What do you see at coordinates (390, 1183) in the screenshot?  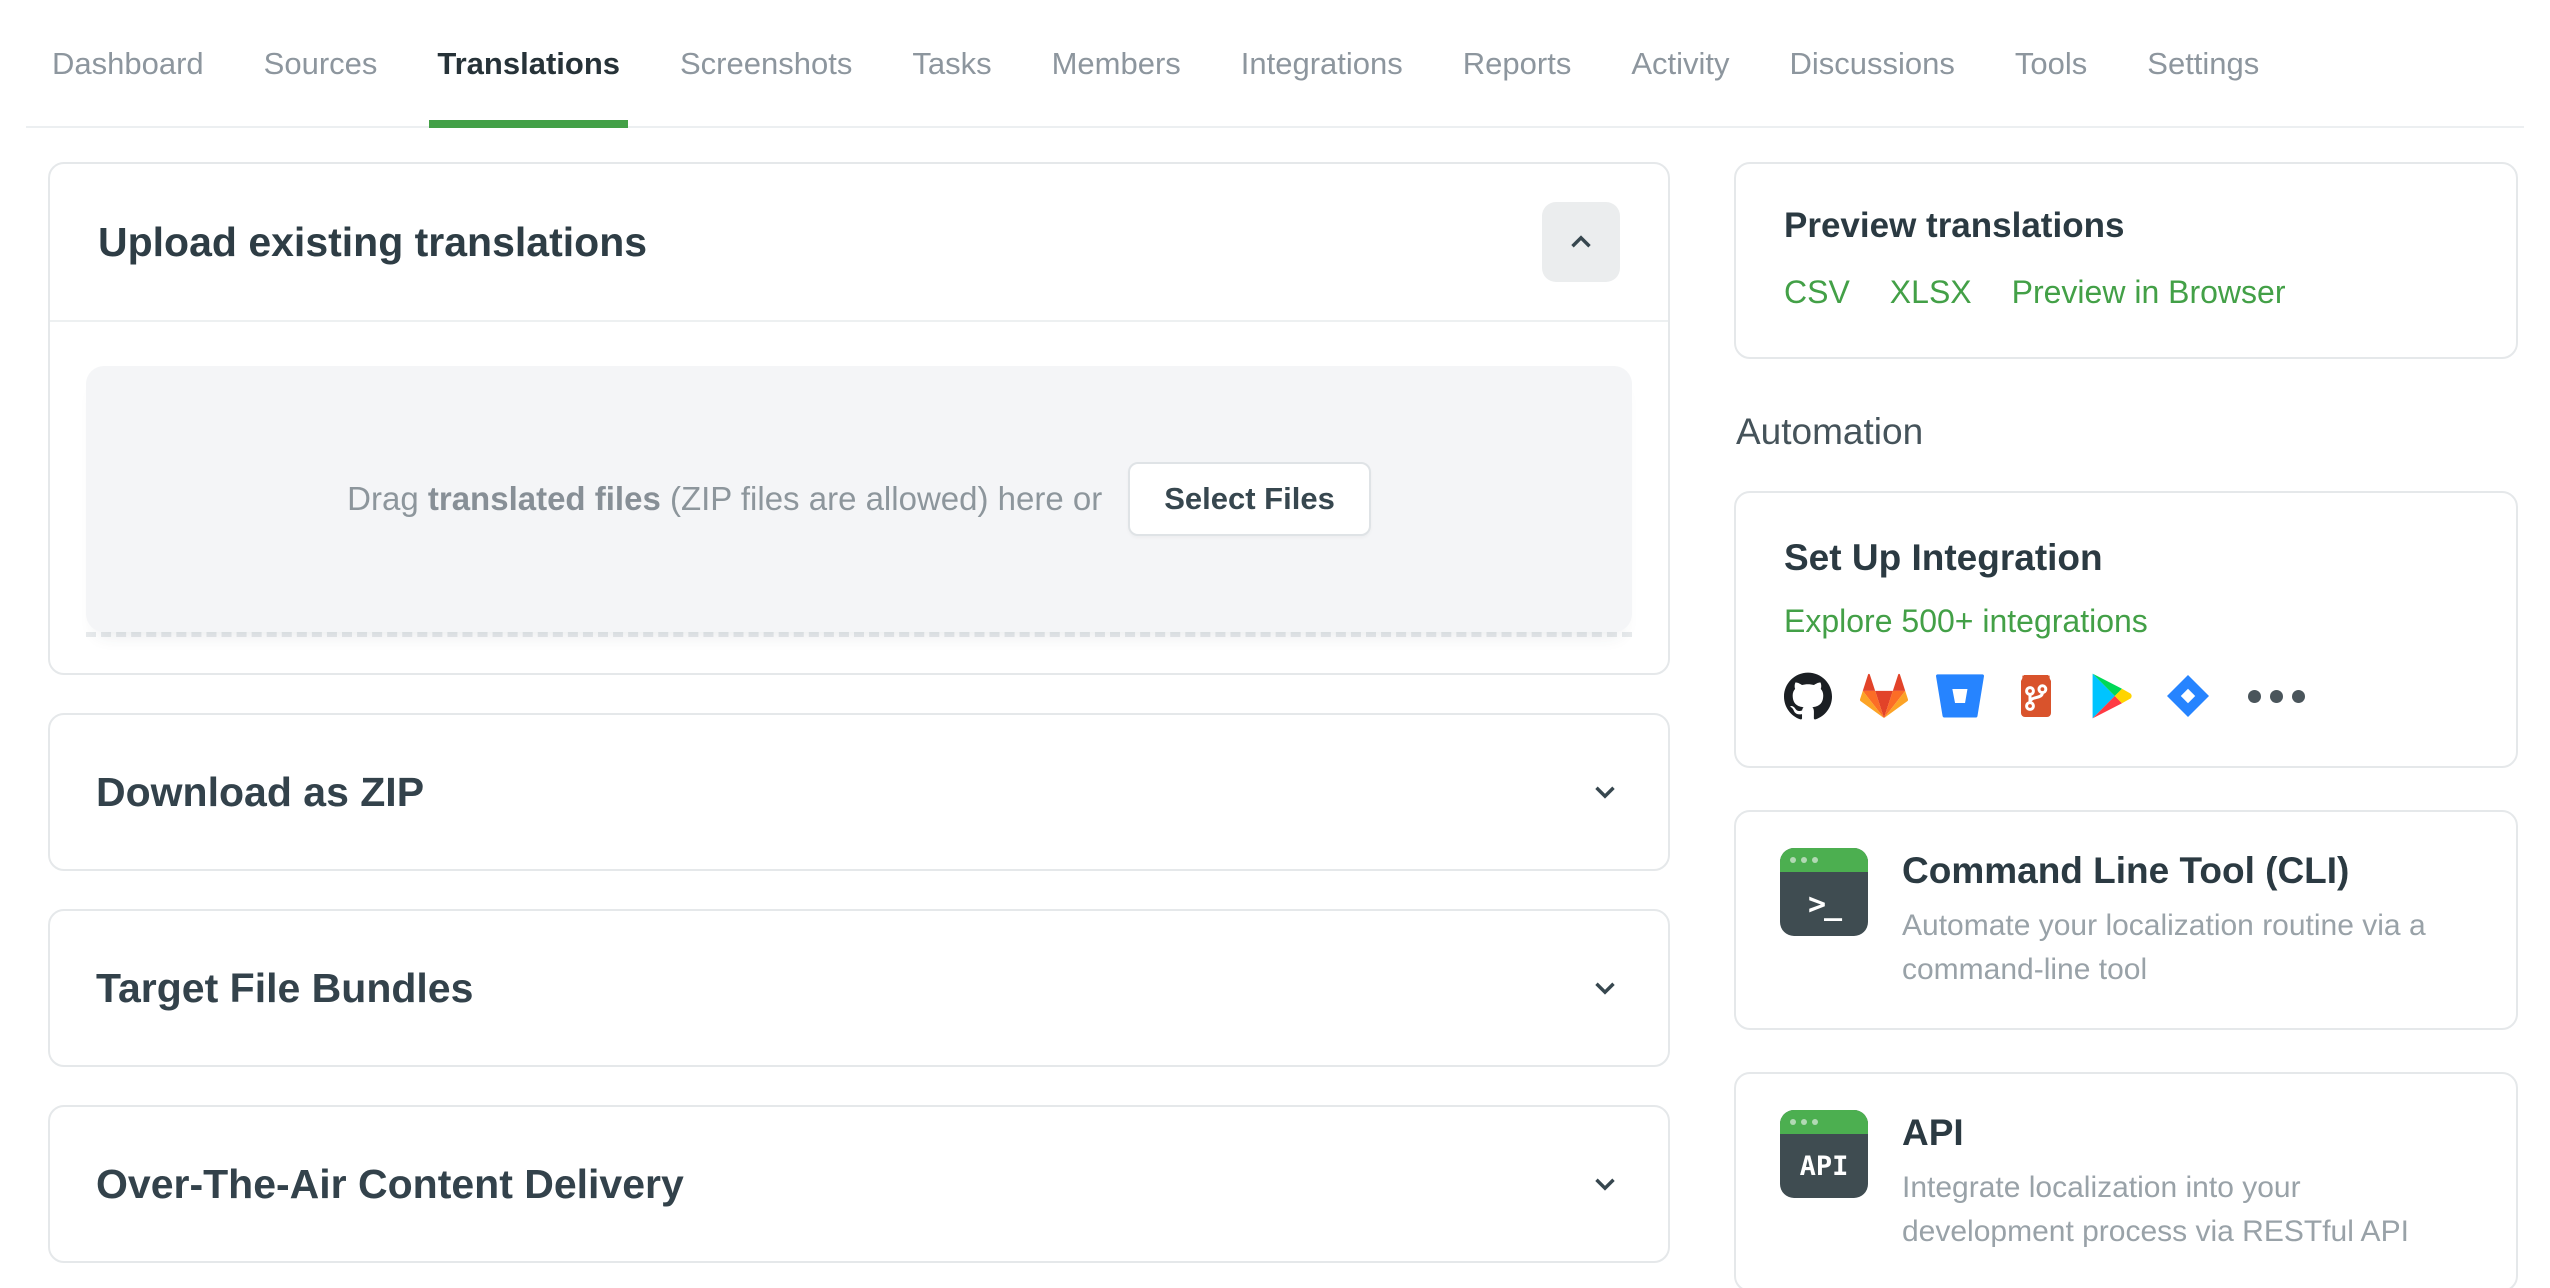 I see `section-title: Over-The-Air Content Delivery` at bounding box center [390, 1183].